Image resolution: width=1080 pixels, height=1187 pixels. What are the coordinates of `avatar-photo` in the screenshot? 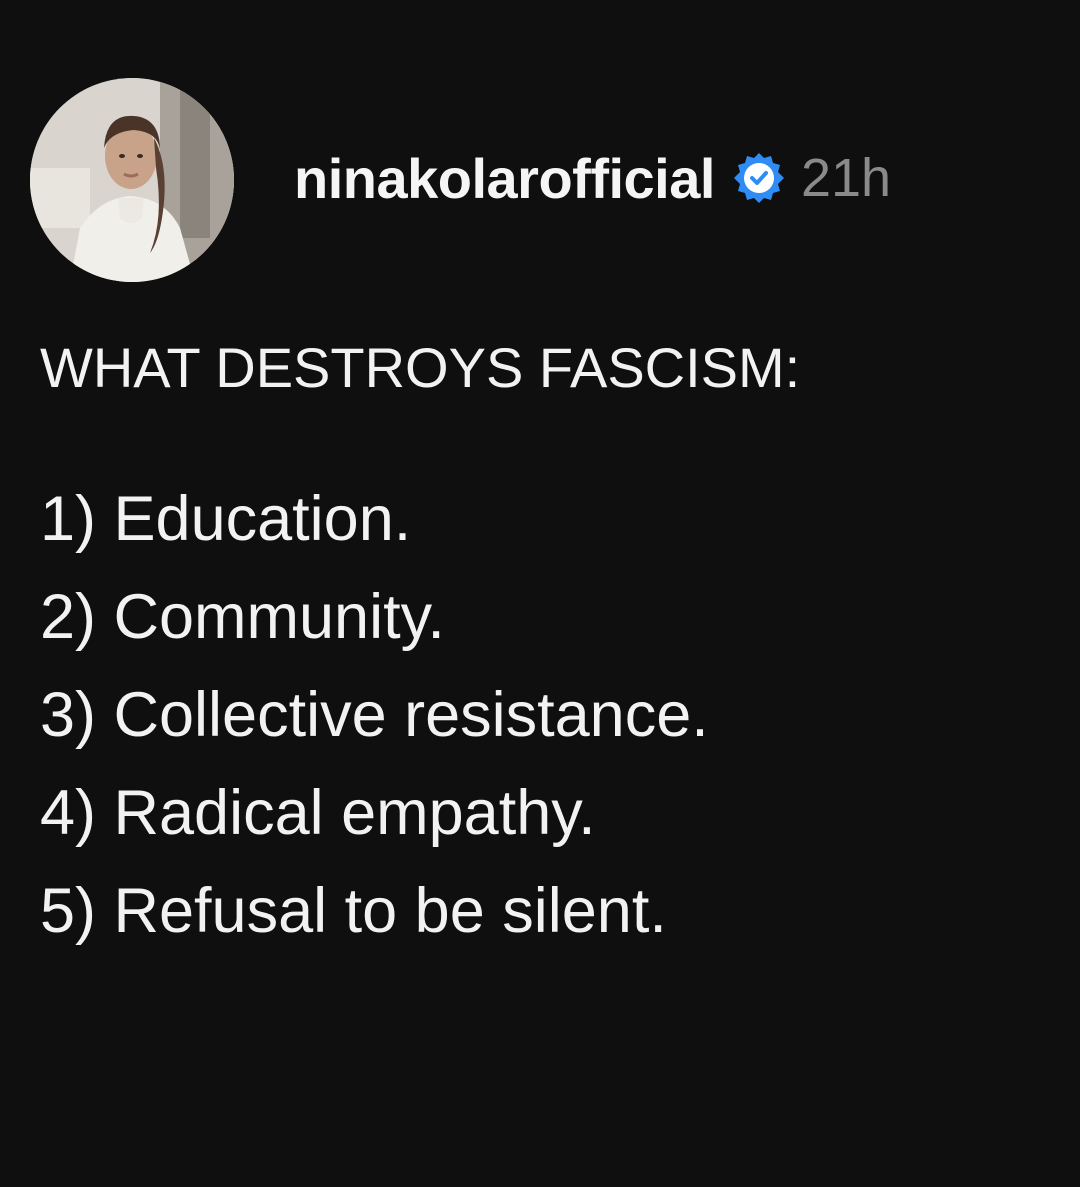 It's located at (132, 180).